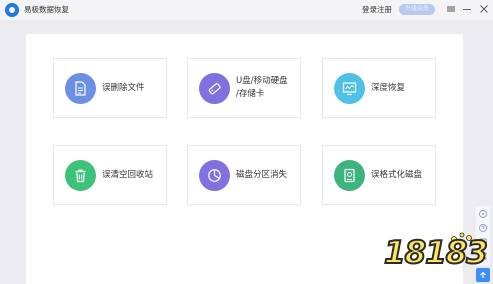  What do you see at coordinates (246, 10) in the screenshot?
I see `title-bar: 易极数据恢复 登录注册 升级会员` at bounding box center [246, 10].